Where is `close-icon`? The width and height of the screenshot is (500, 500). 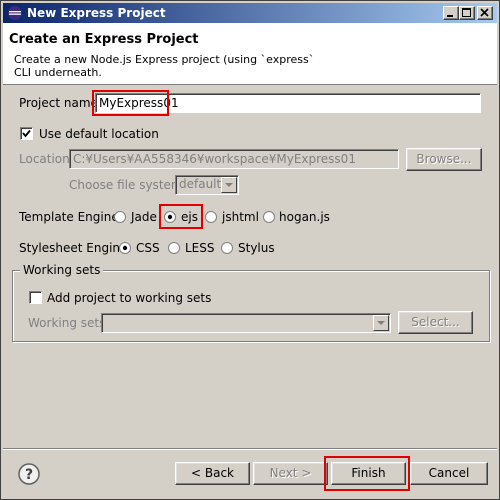
close-icon is located at coordinates (484, 12).